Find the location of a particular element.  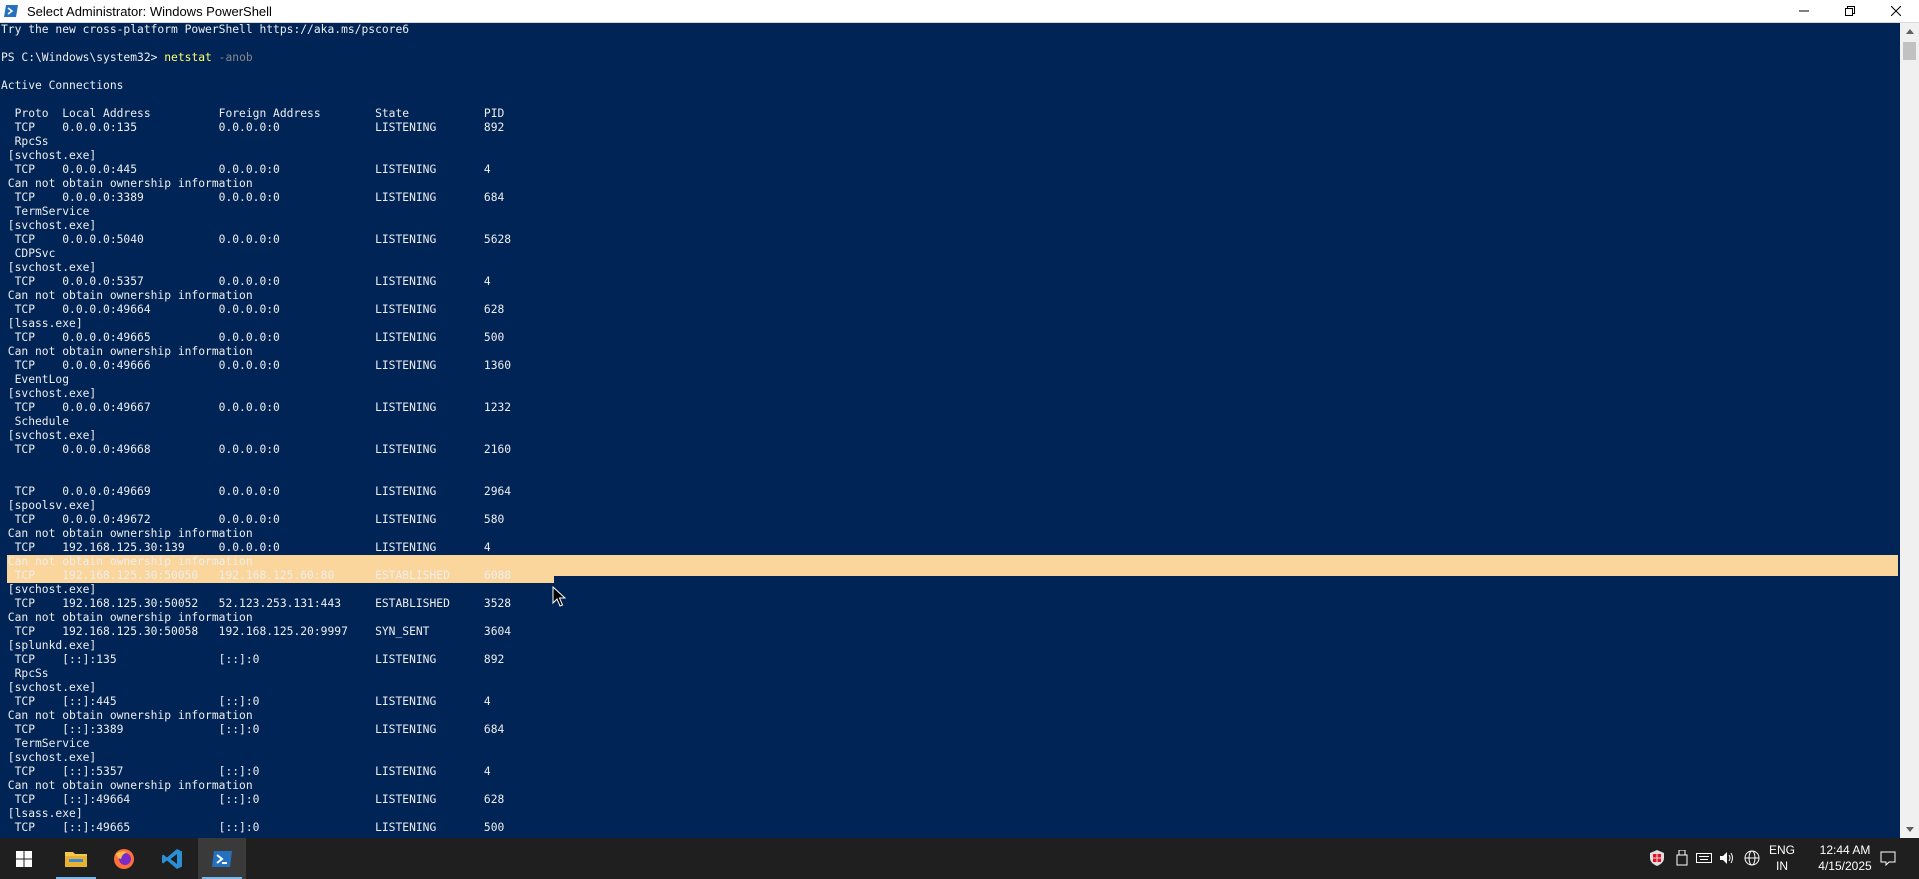

console-line: TCP [::]:445 [::]:0 LISTENING 4 is located at coordinates (246, 701).